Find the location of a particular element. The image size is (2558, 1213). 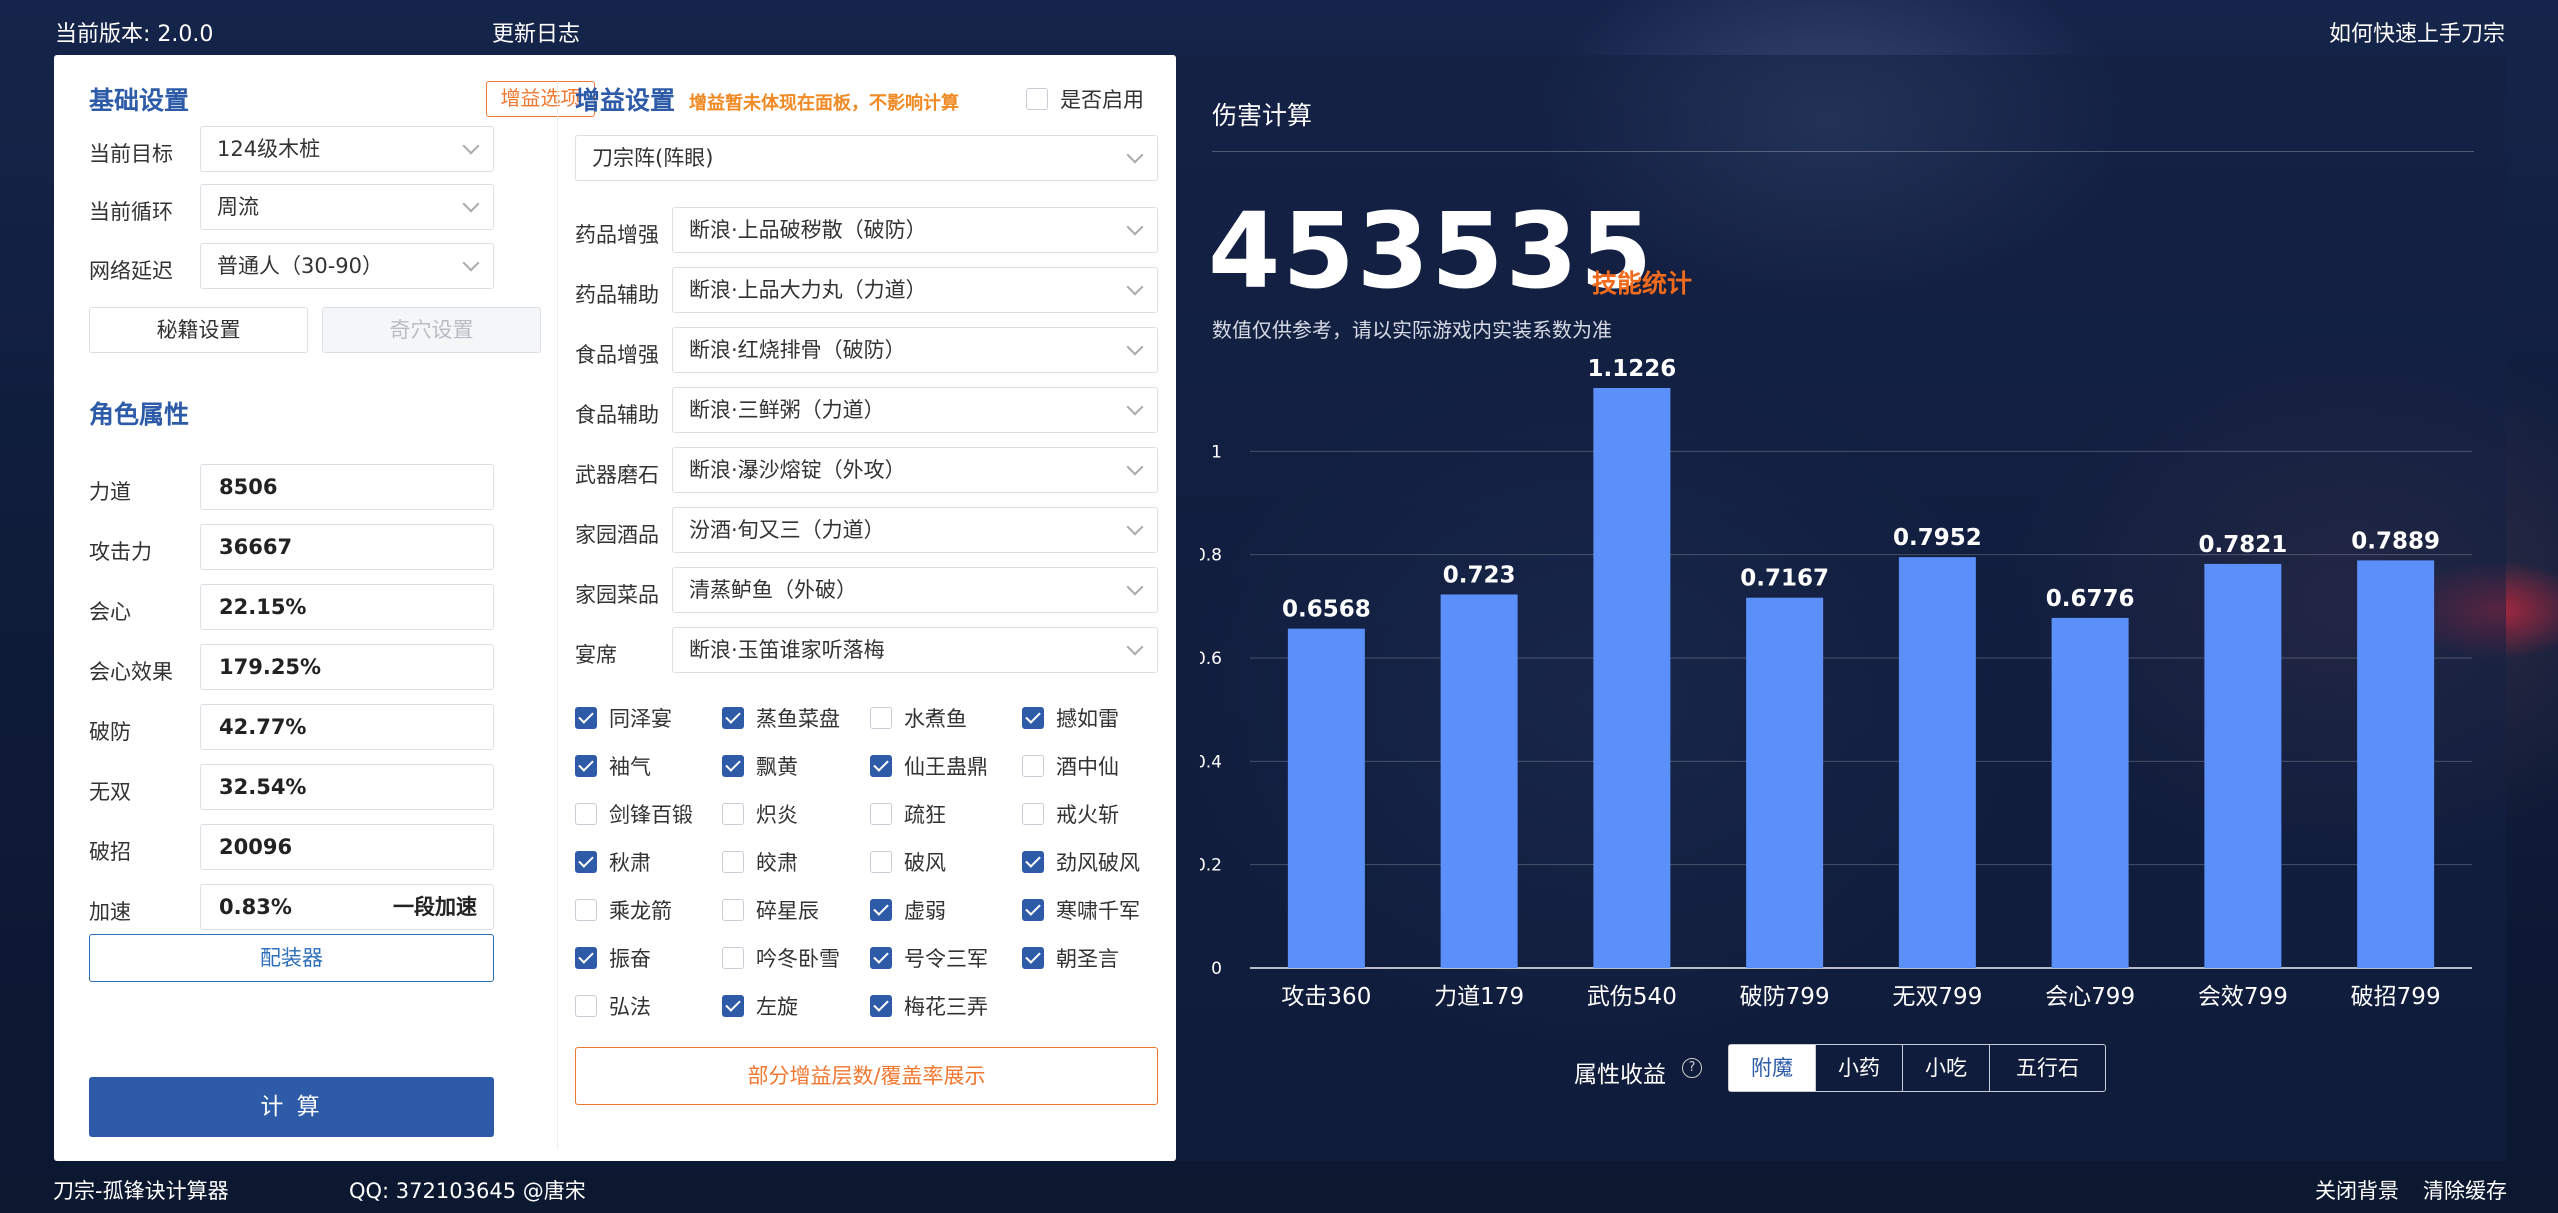

attr-input: 42.77% is located at coordinates (347, 727).